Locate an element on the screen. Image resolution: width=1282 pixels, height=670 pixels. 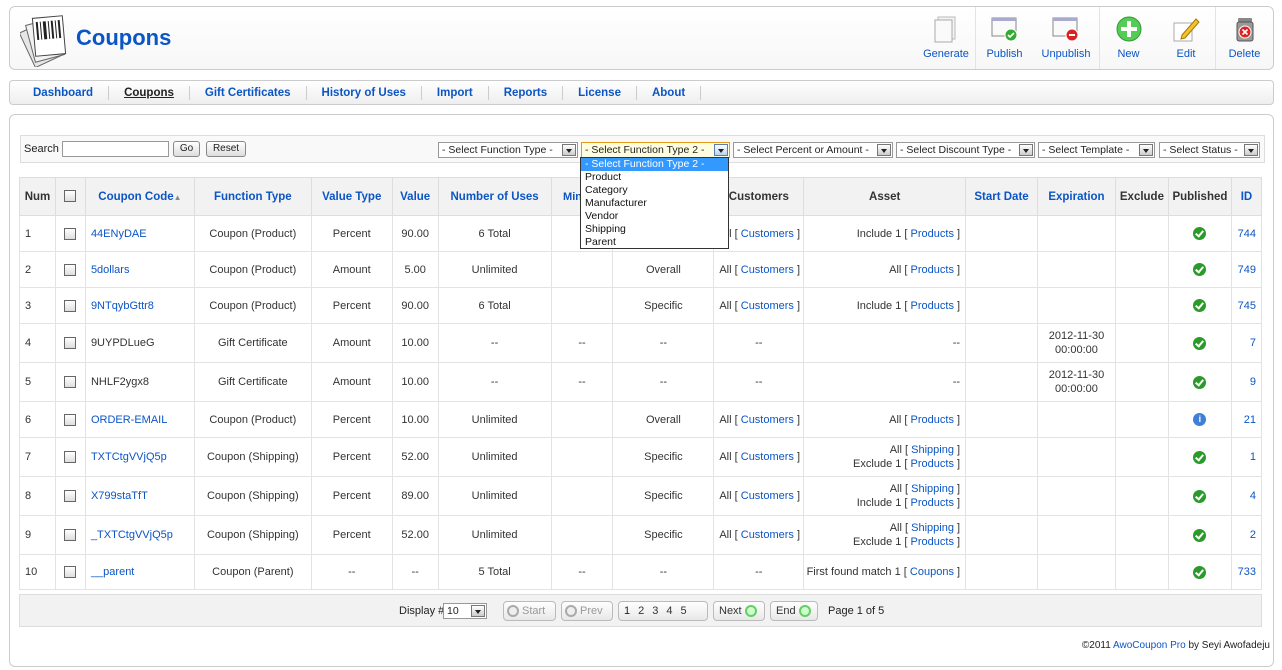
col-coupon-code: Coupon Code▲ is located at coordinates (139, 196).